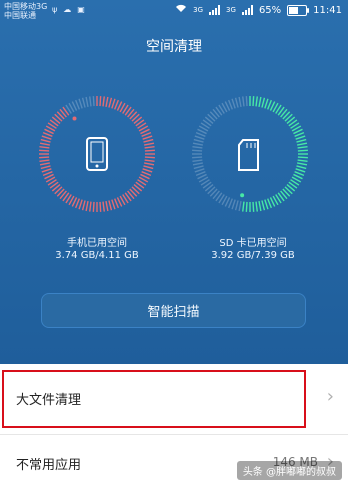 The height and width of the screenshot is (494, 348). I want to click on network-type-2: 3G, so click(231, 10).